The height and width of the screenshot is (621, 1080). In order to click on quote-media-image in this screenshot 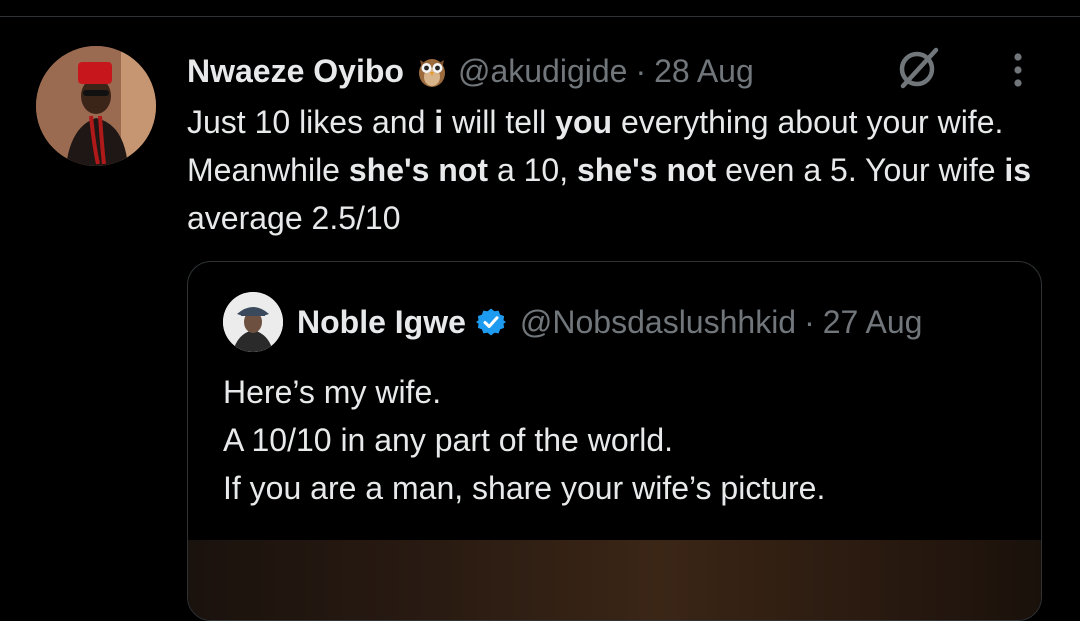, I will do `click(614, 580)`.